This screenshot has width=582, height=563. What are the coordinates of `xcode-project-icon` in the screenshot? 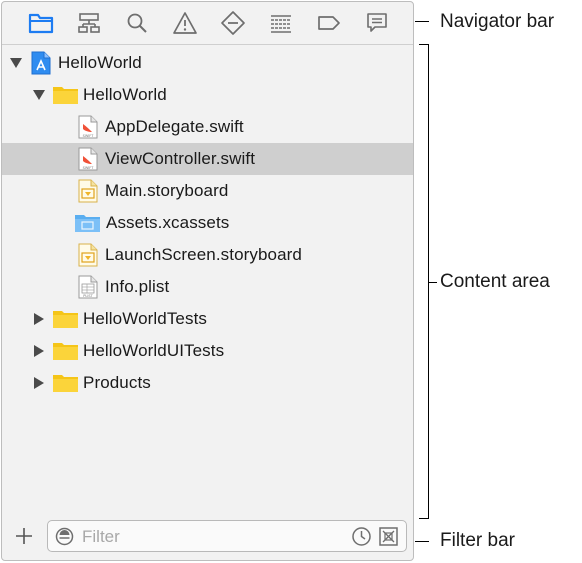 It's located at (41, 63).